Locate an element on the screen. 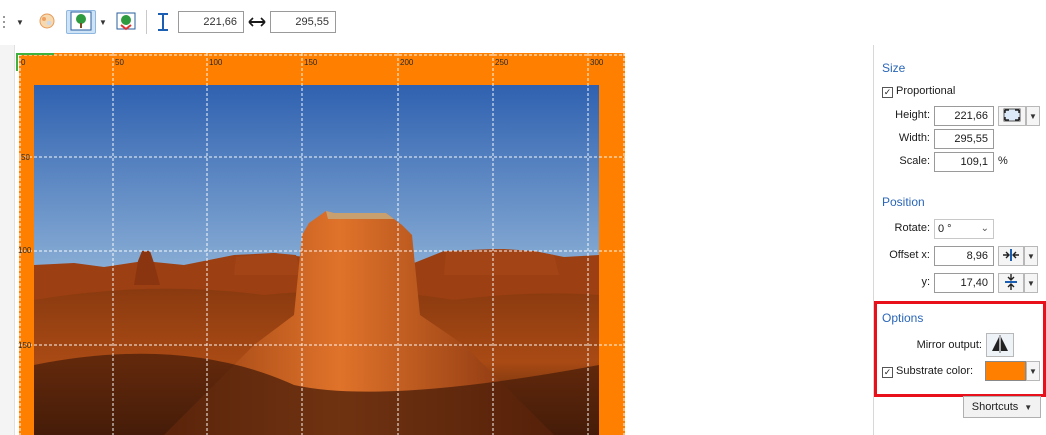  mirror-output-button is located at coordinates (1000, 345).